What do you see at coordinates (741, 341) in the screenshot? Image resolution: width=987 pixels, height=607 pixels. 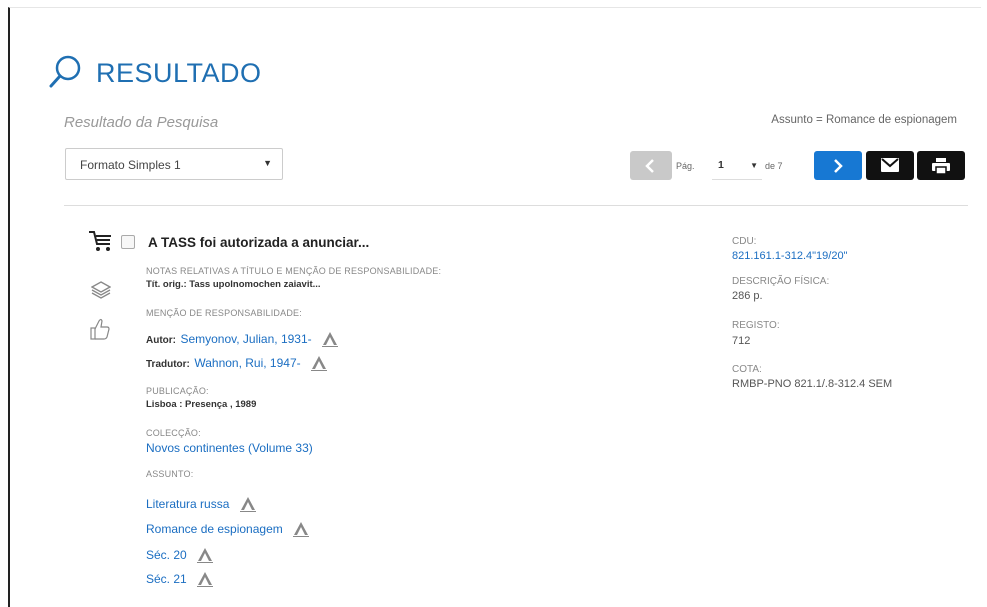 I see `registo-value: 712` at bounding box center [741, 341].